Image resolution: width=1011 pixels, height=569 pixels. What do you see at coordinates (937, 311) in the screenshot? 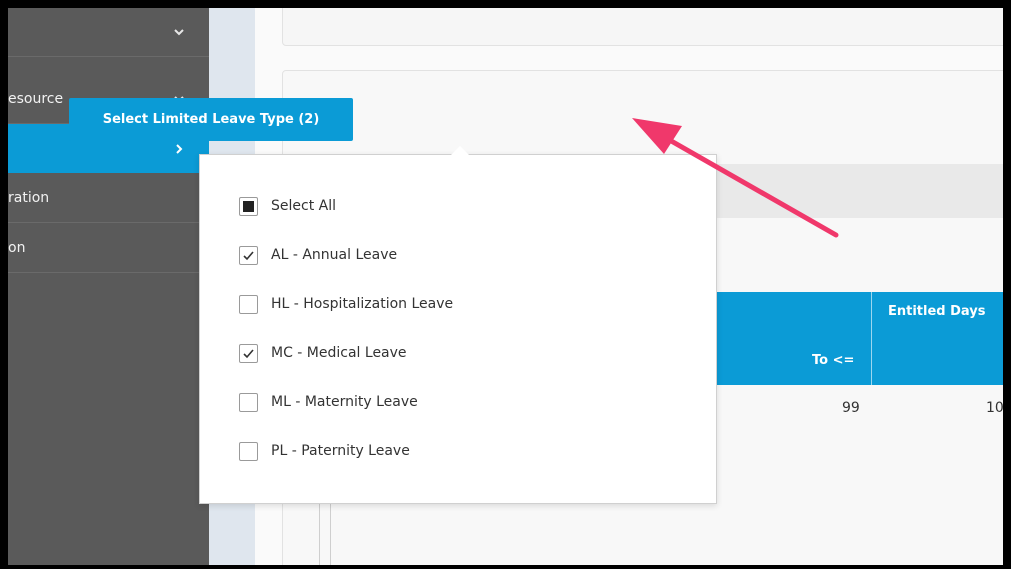
I see `column-header-entitled-days: Entitled Days` at bounding box center [937, 311].